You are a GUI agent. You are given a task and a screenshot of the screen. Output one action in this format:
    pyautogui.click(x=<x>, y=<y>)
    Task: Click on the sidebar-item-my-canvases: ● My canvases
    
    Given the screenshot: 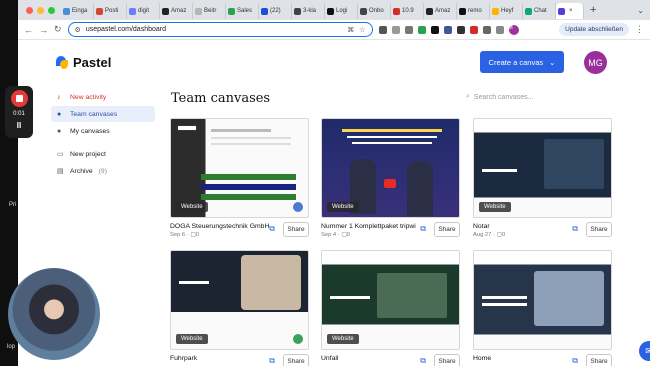 What is the action you would take?
    pyautogui.click(x=103, y=131)
    